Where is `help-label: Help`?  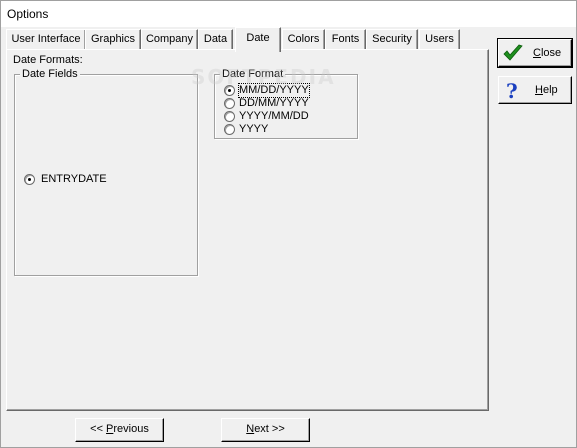 help-label: Help is located at coordinates (546, 90).